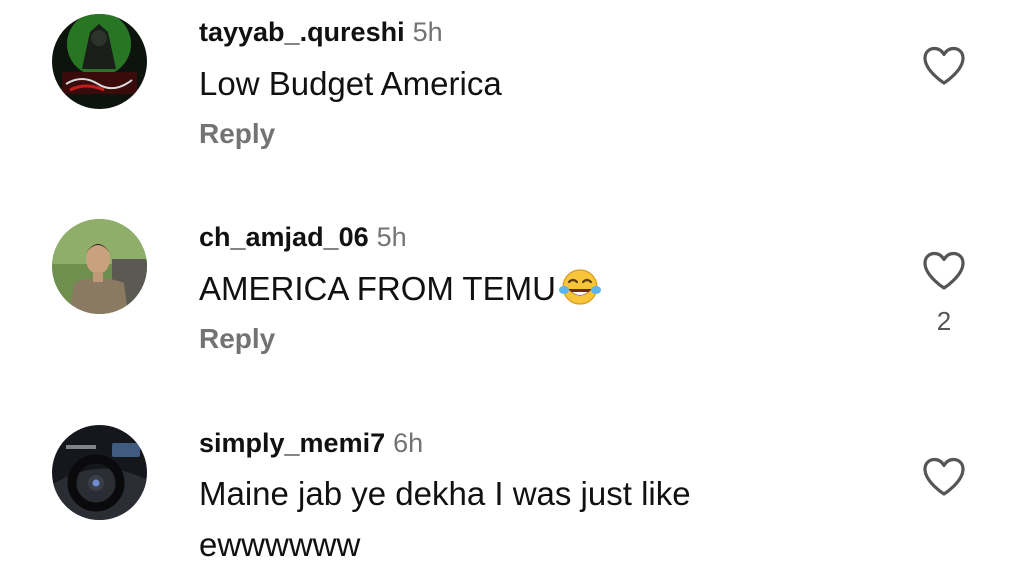 This screenshot has width=1024, height=571. I want to click on comment-meta: ch_amjad_06 5h, so click(303, 237).